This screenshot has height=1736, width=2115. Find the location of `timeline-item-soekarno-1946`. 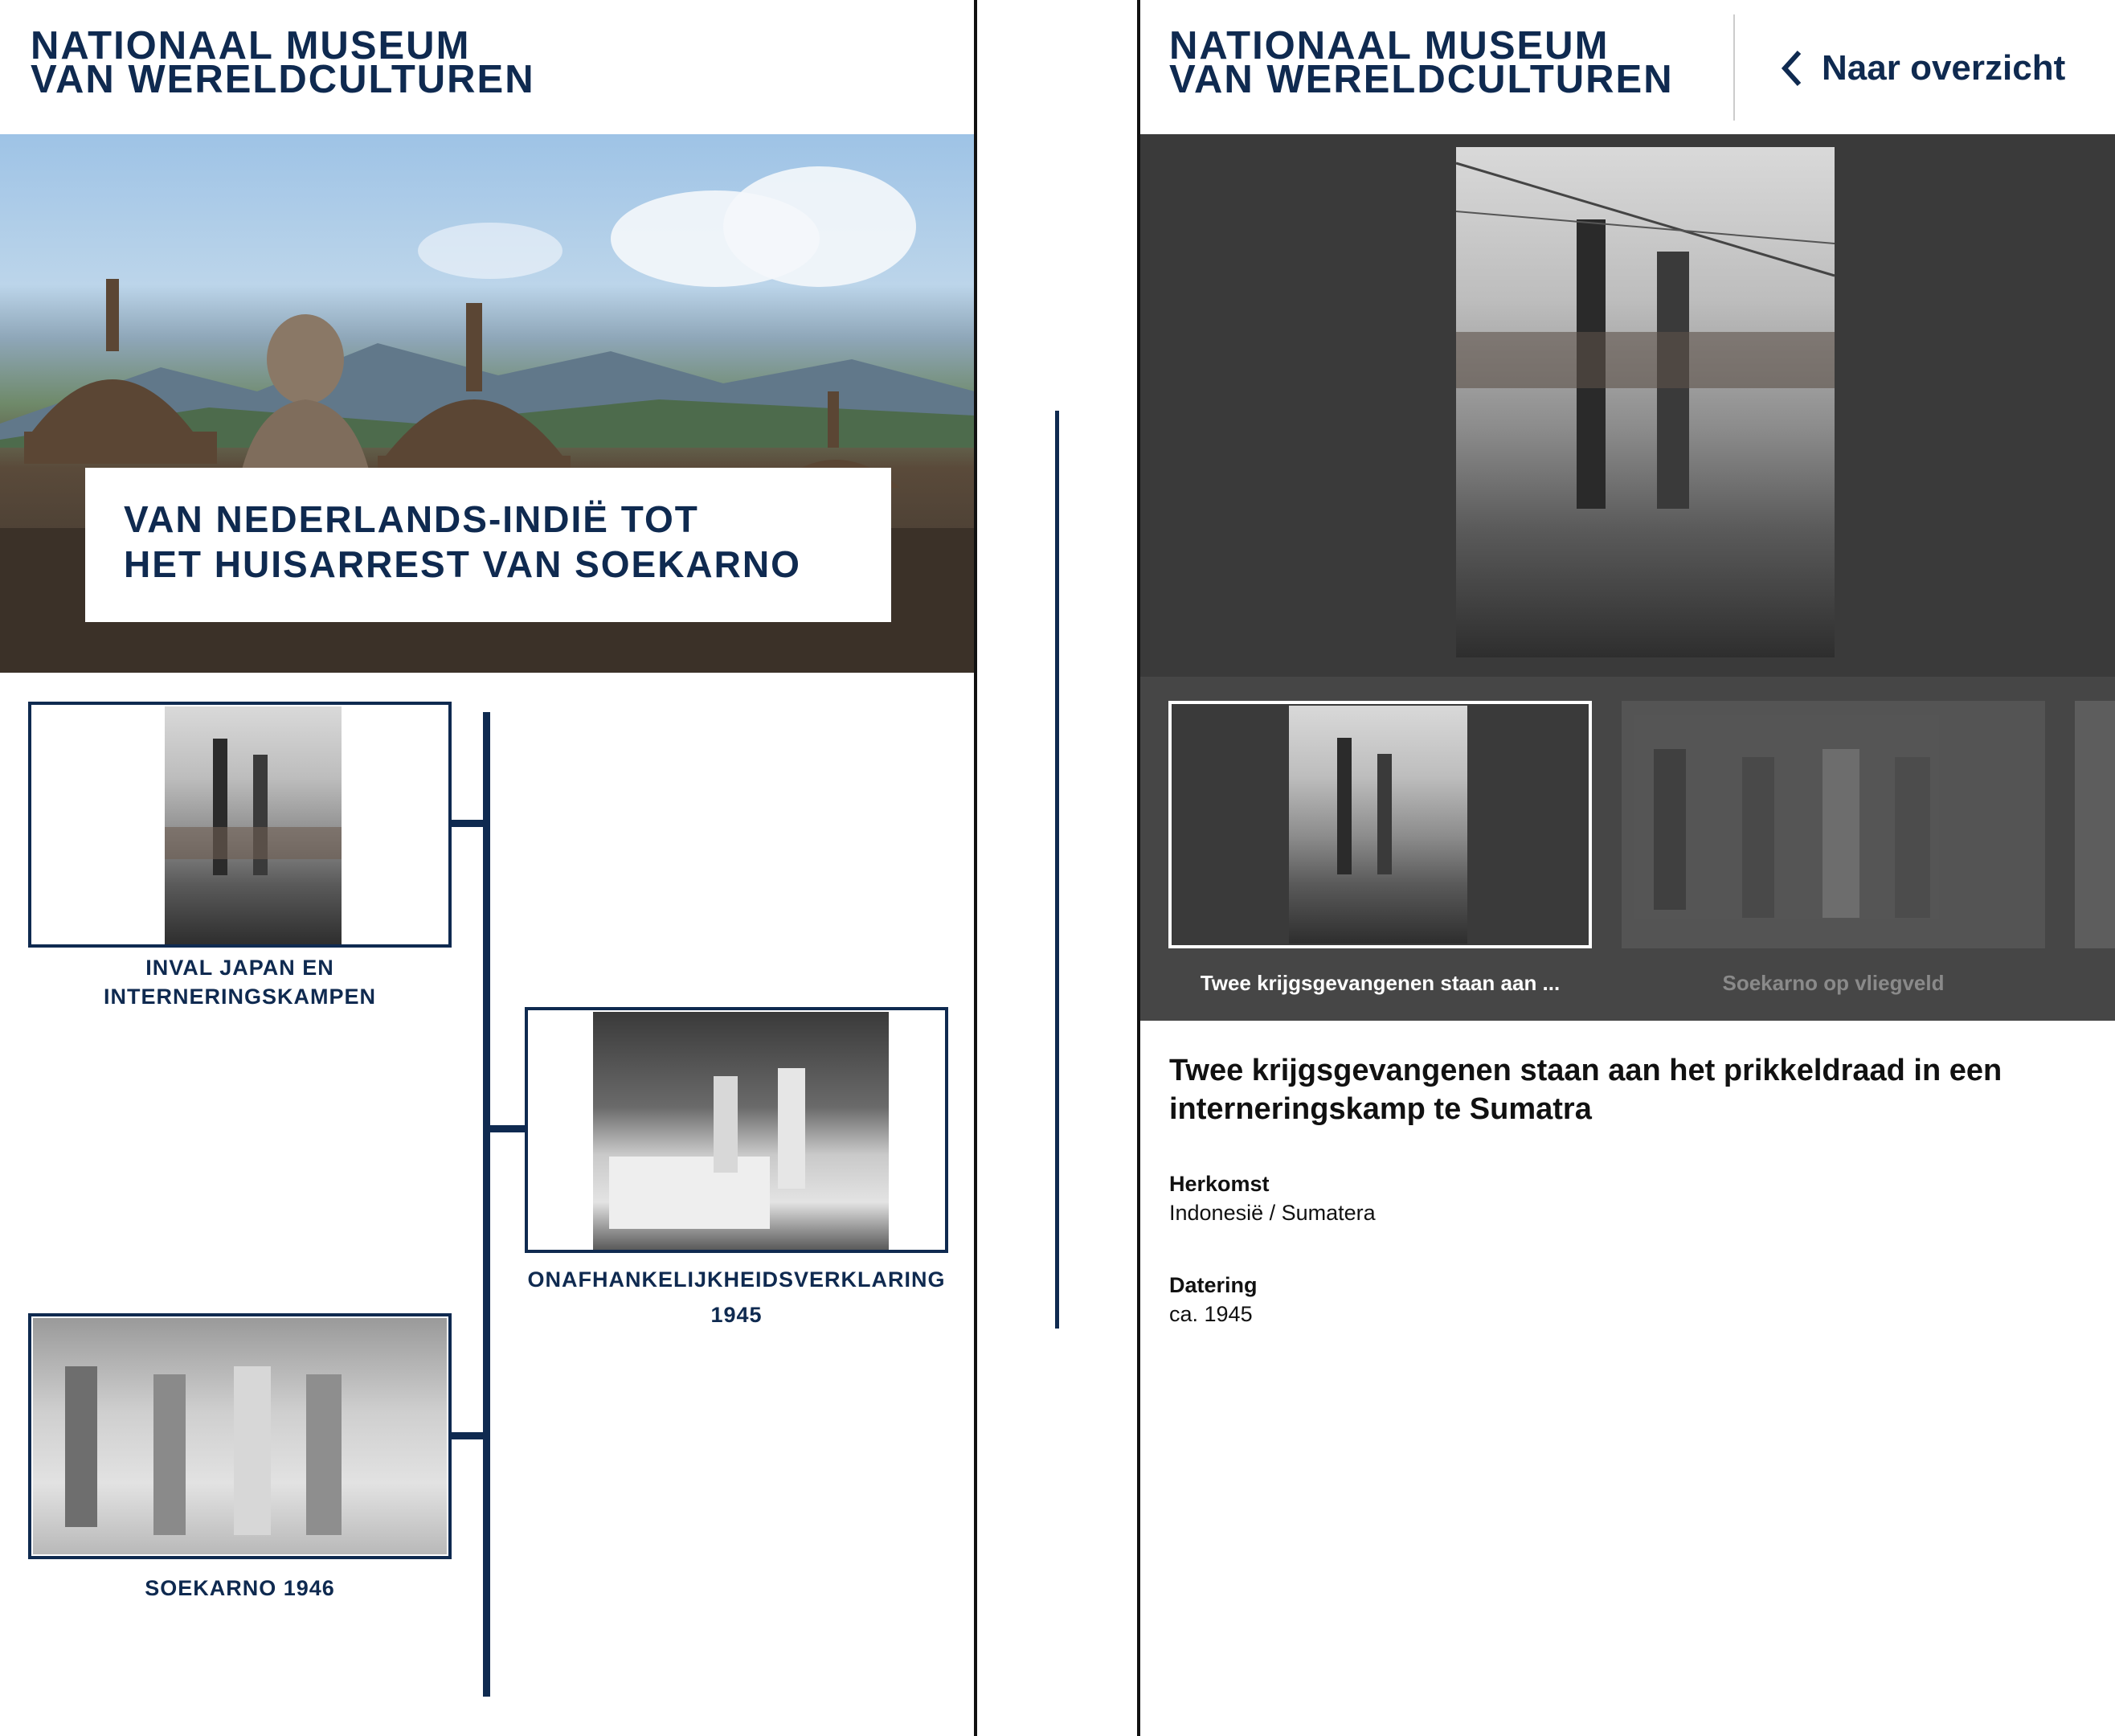

timeline-item-soekarno-1946 is located at coordinates (240, 1436).